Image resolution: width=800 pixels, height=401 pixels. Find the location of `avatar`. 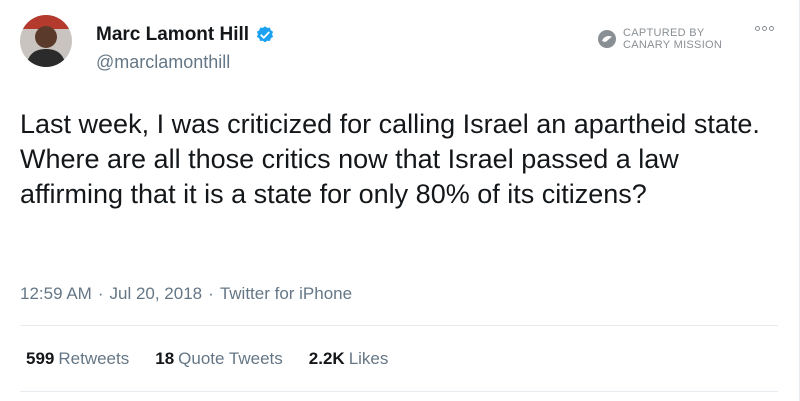

avatar is located at coordinates (46, 41).